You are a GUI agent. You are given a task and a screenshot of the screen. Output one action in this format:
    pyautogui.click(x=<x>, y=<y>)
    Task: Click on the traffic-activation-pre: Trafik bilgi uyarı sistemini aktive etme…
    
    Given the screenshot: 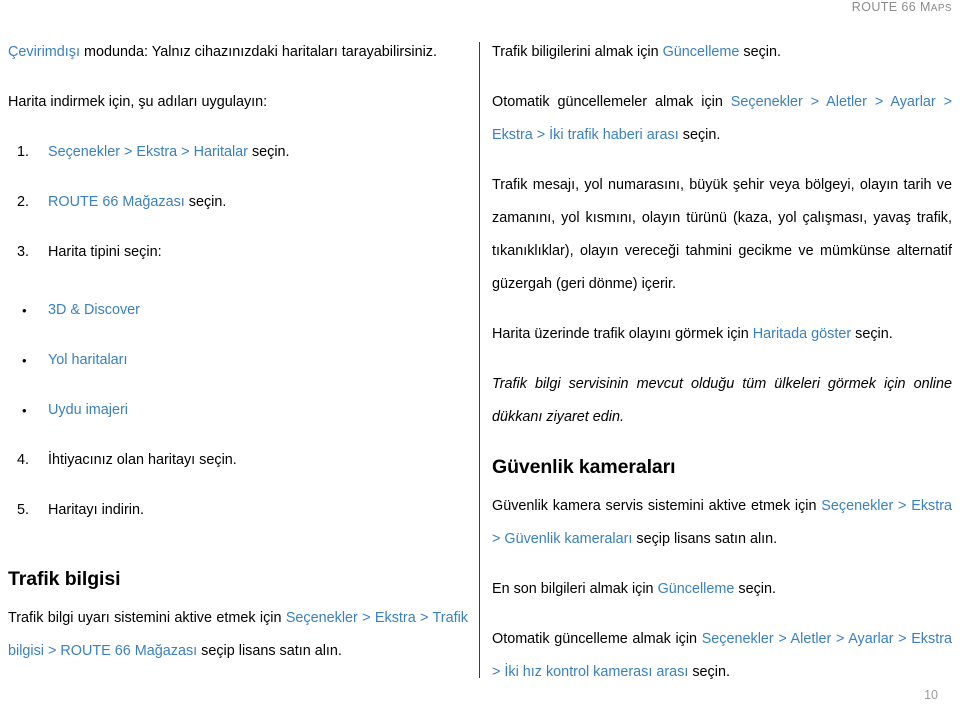 What is the action you would take?
    pyautogui.click(x=147, y=618)
    